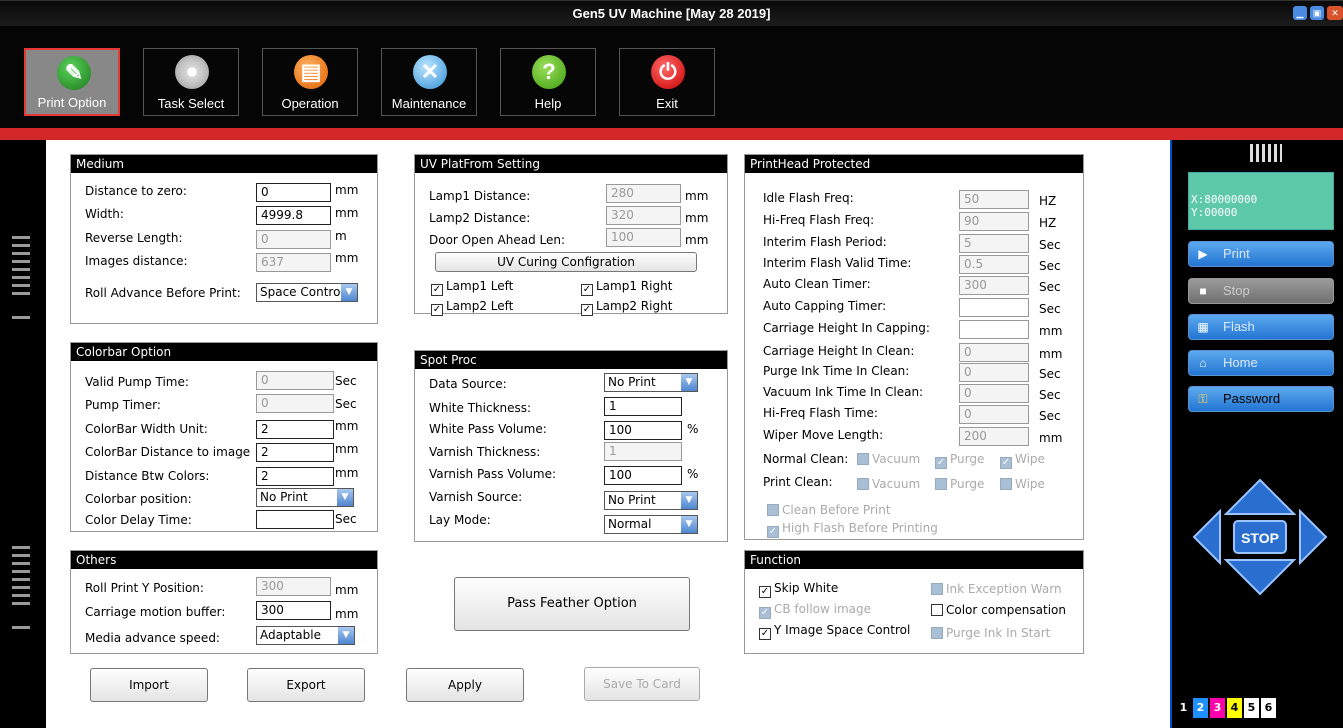 This screenshot has height=728, width=1343. Describe the element at coordinates (896, 484) in the screenshot. I see `checkbox-label: Vacuum` at that location.